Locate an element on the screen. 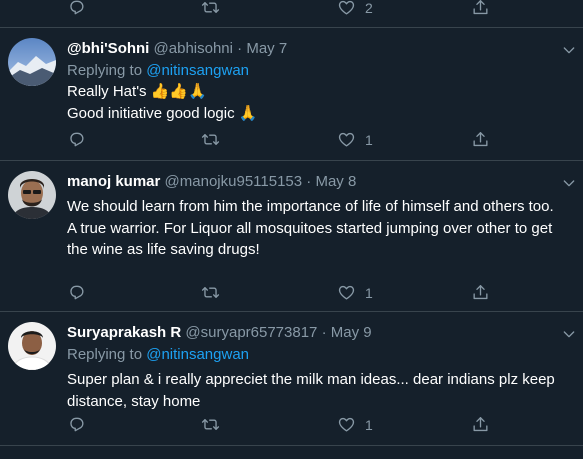 The height and width of the screenshot is (459, 583). tweet-header: manoj kumar @manojku95115153 · May 8 is located at coordinates (211, 181).